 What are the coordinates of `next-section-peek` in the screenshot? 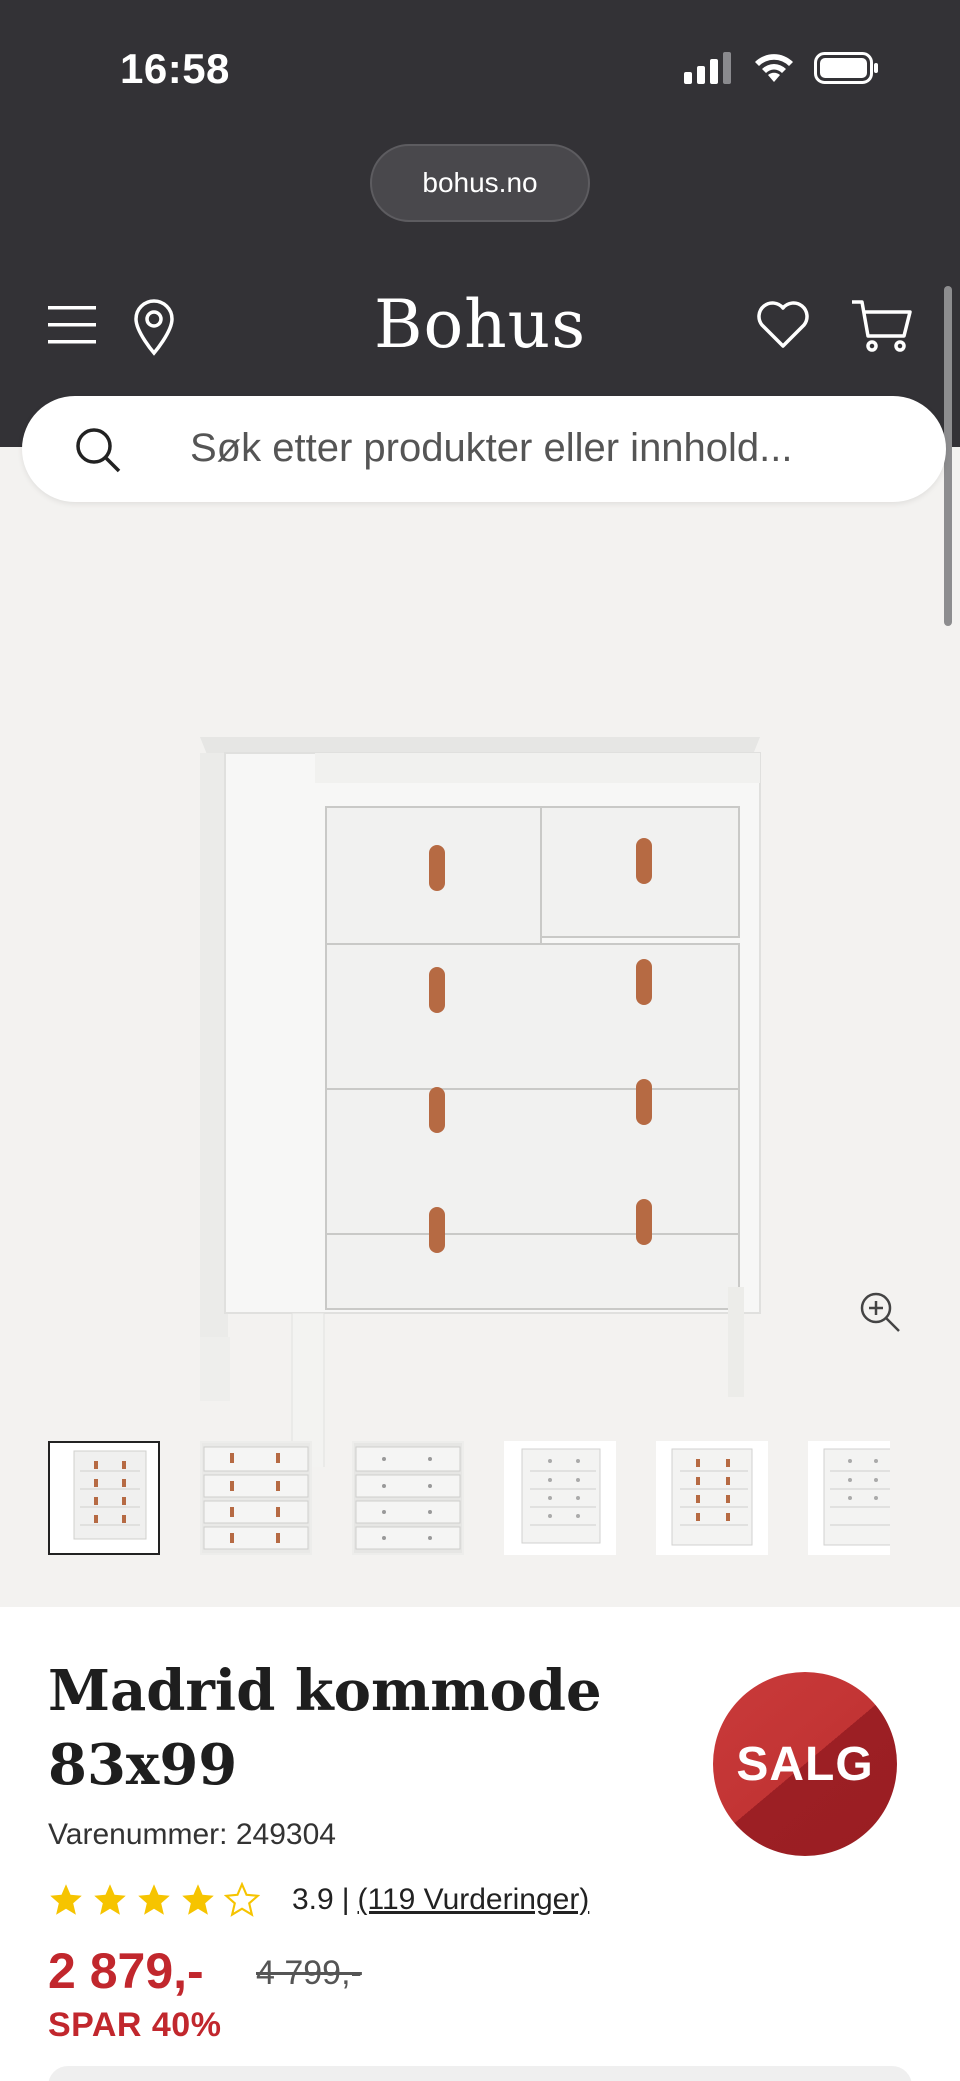 It's located at (480, 2073).